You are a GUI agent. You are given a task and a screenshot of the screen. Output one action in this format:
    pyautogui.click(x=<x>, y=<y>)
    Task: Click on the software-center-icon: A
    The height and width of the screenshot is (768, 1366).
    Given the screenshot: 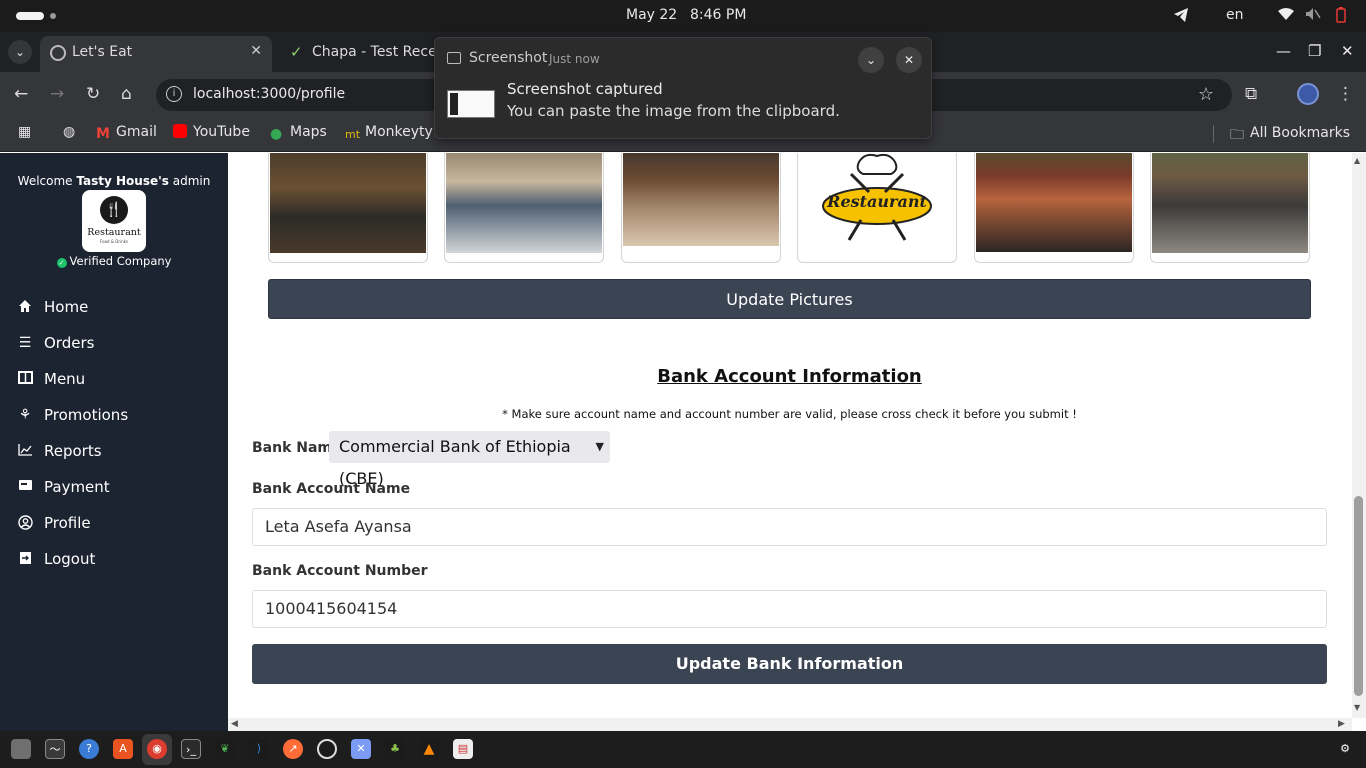 What is the action you would take?
    pyautogui.click(x=123, y=749)
    